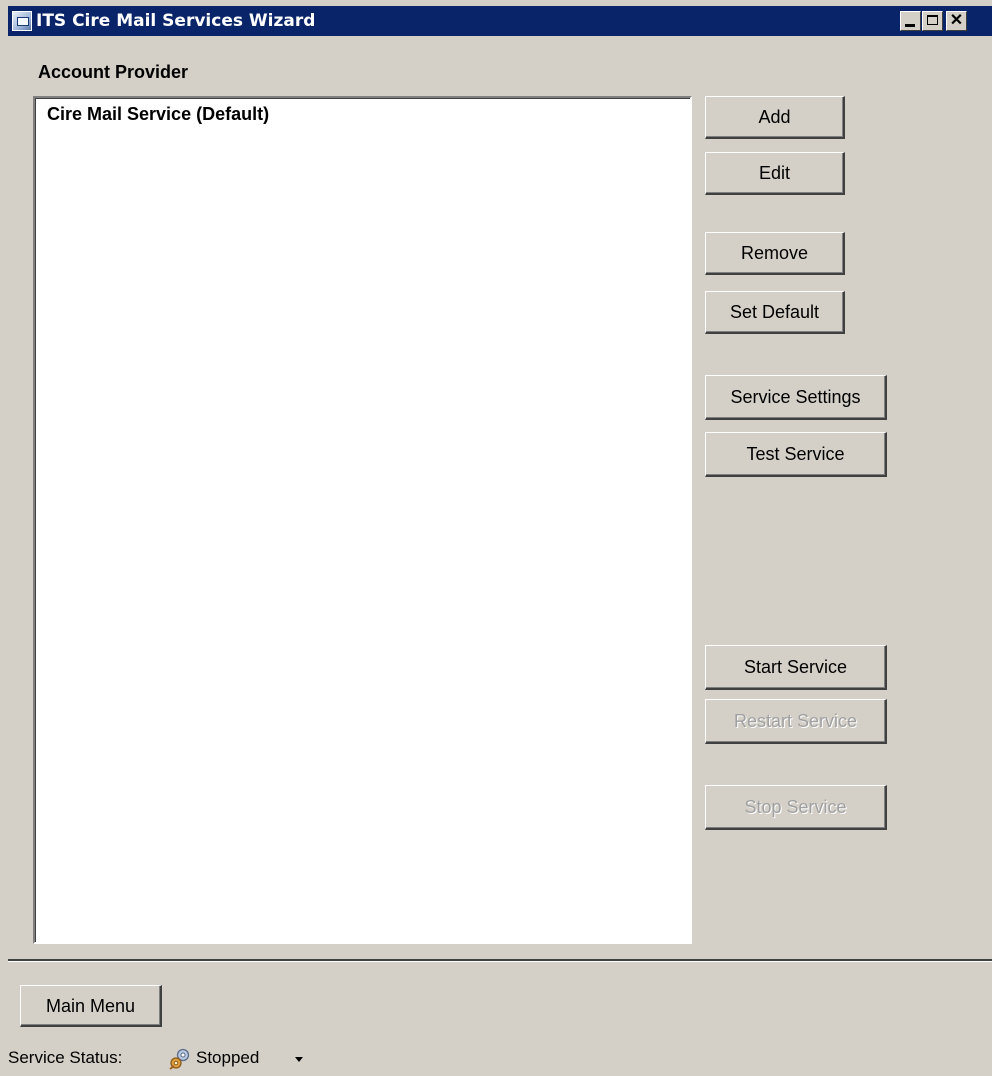  Describe the element at coordinates (176, 21) in the screenshot. I see `window-title: ITS Cire Mail Services Wizard` at that location.